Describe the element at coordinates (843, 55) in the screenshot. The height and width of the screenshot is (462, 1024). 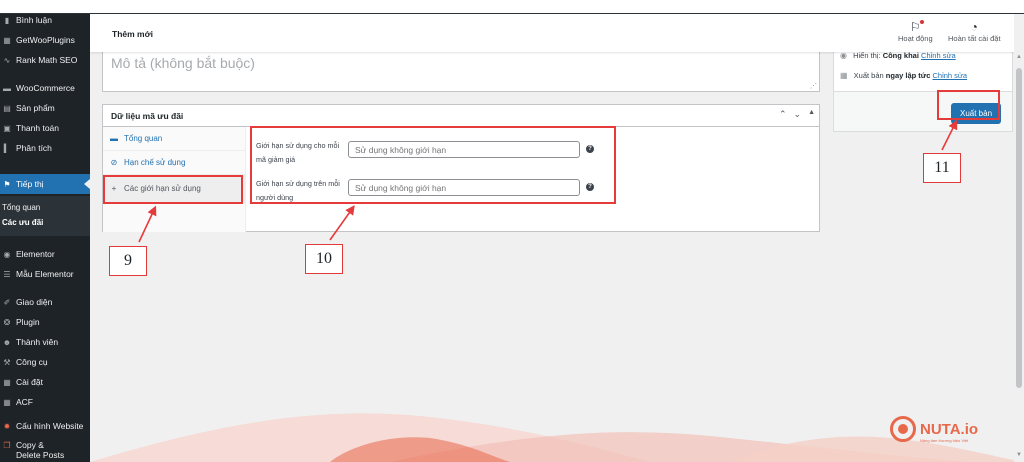
I see `eye-icon: ◉` at that location.